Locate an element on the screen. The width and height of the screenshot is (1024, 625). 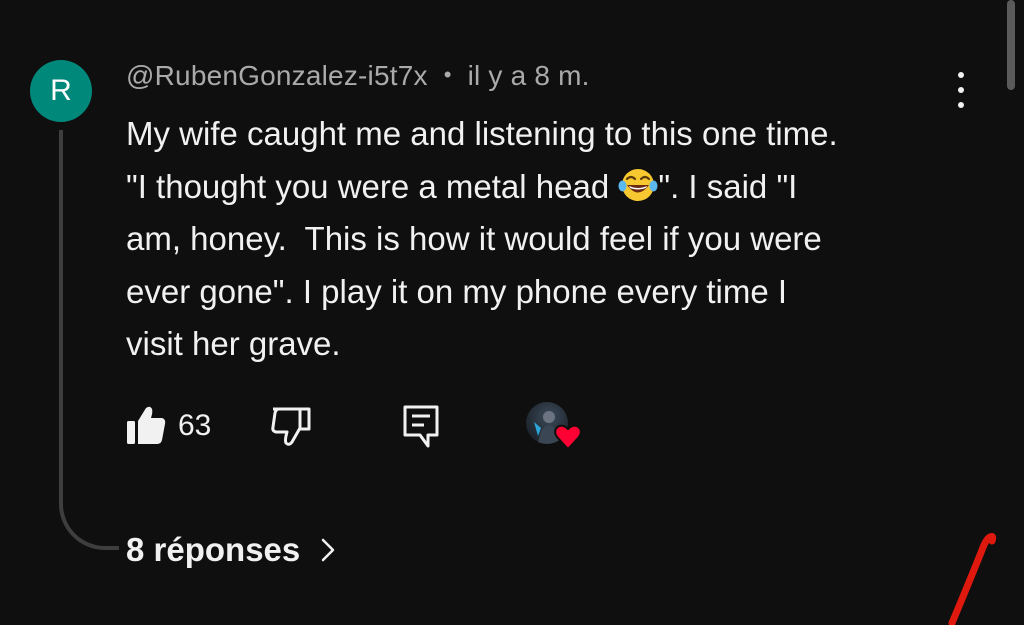
comment-header: @RubenGonzalez-i5t7x • il y a 8 m. is located at coordinates (358, 76).